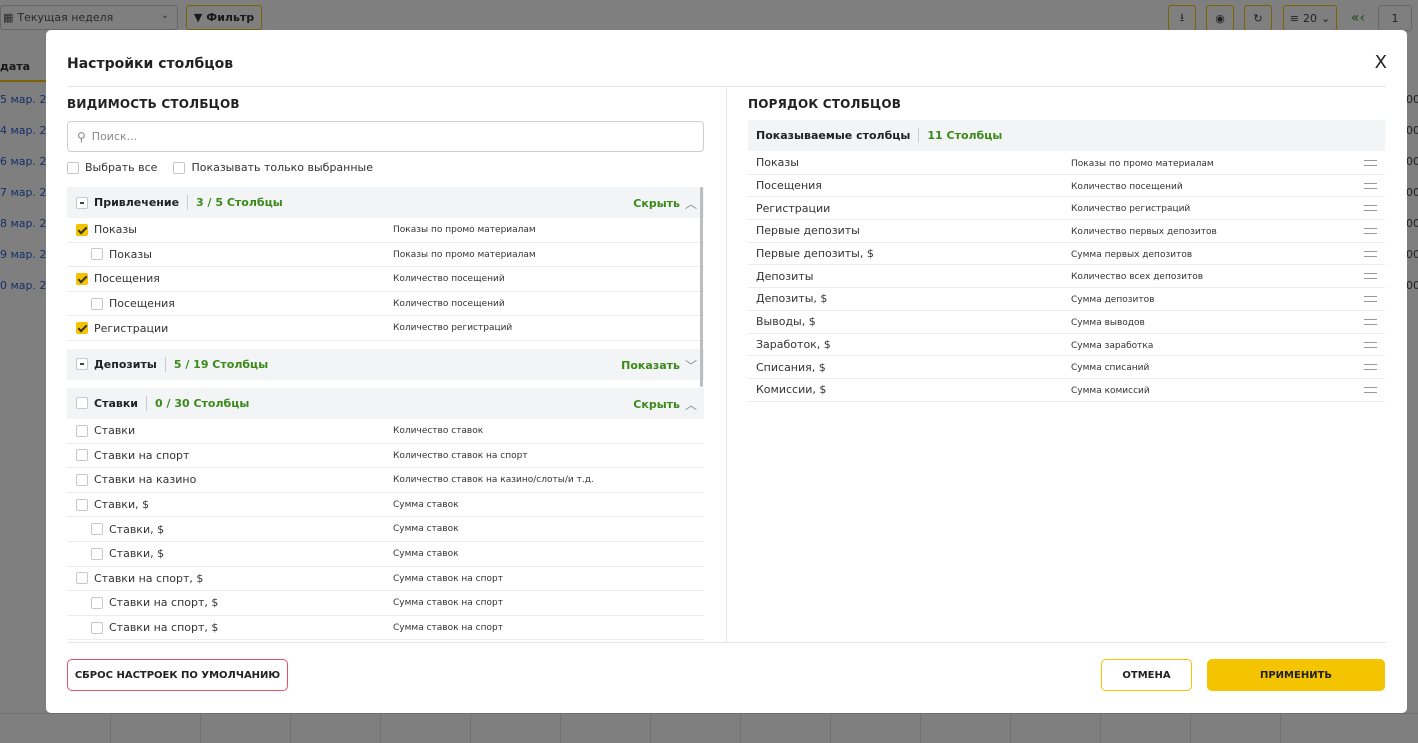  I want to click on column-label: Регистрации, so click(131, 328).